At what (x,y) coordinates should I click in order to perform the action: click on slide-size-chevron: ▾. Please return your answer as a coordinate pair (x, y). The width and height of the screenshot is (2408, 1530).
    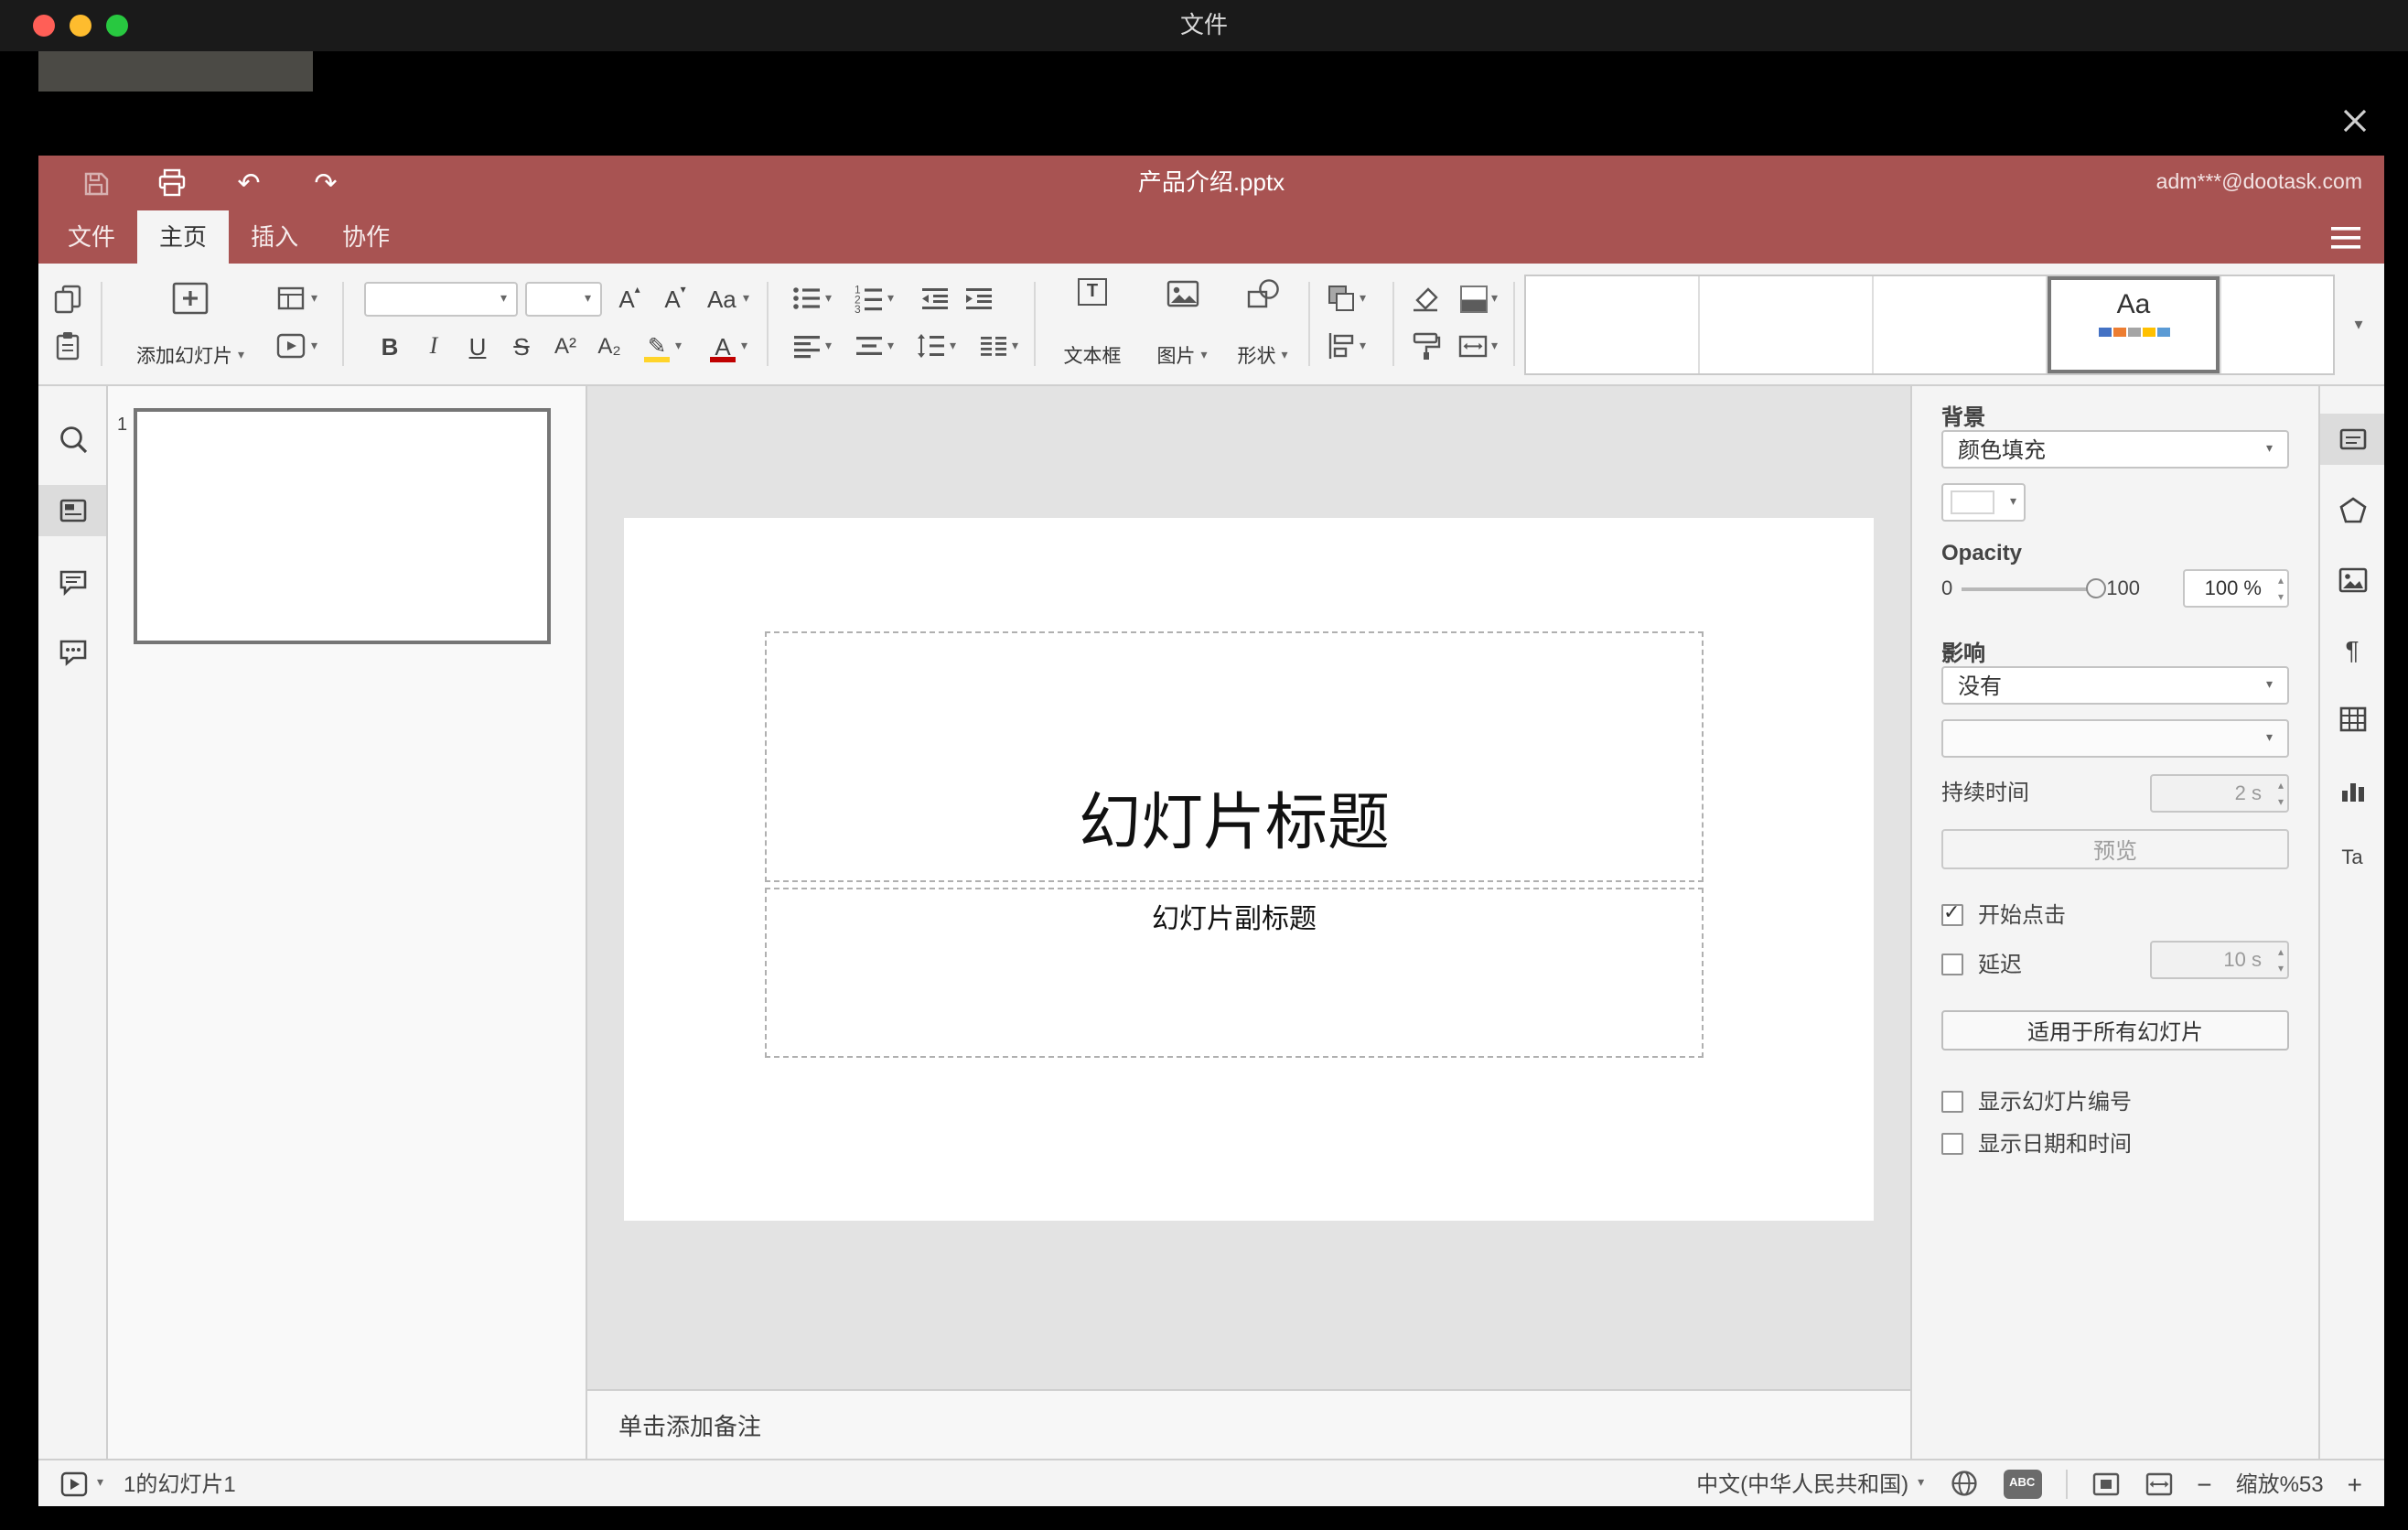
    Looking at the image, I should click on (1494, 346).